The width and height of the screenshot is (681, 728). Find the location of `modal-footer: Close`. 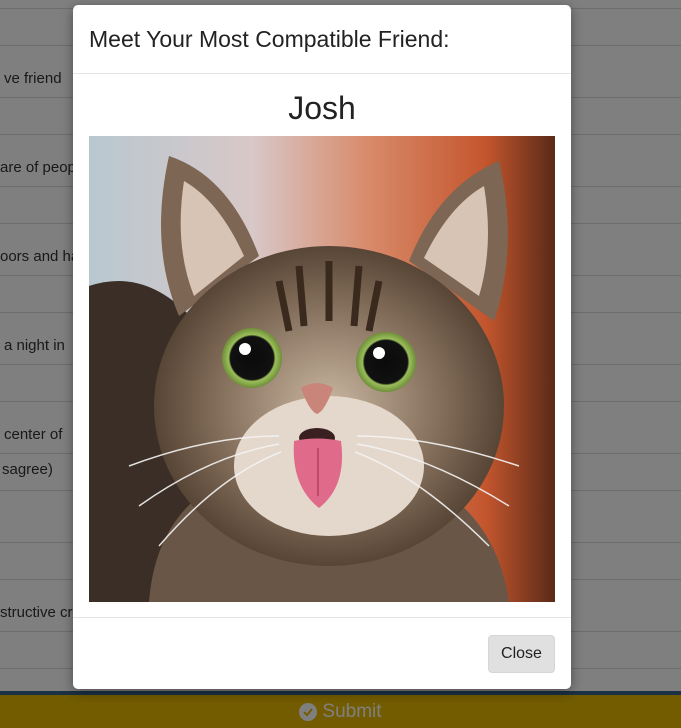

modal-footer: Close is located at coordinates (322, 653).